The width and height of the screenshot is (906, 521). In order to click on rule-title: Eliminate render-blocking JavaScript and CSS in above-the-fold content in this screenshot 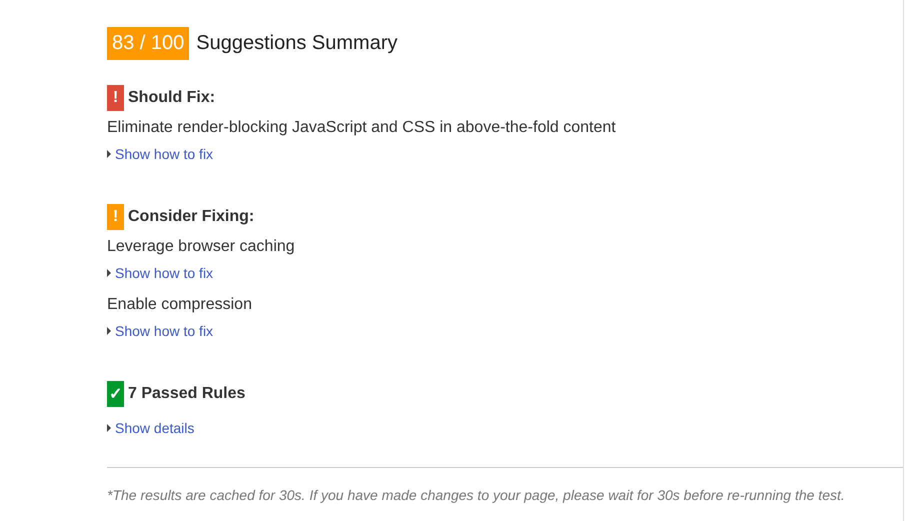, I will do `click(362, 128)`.